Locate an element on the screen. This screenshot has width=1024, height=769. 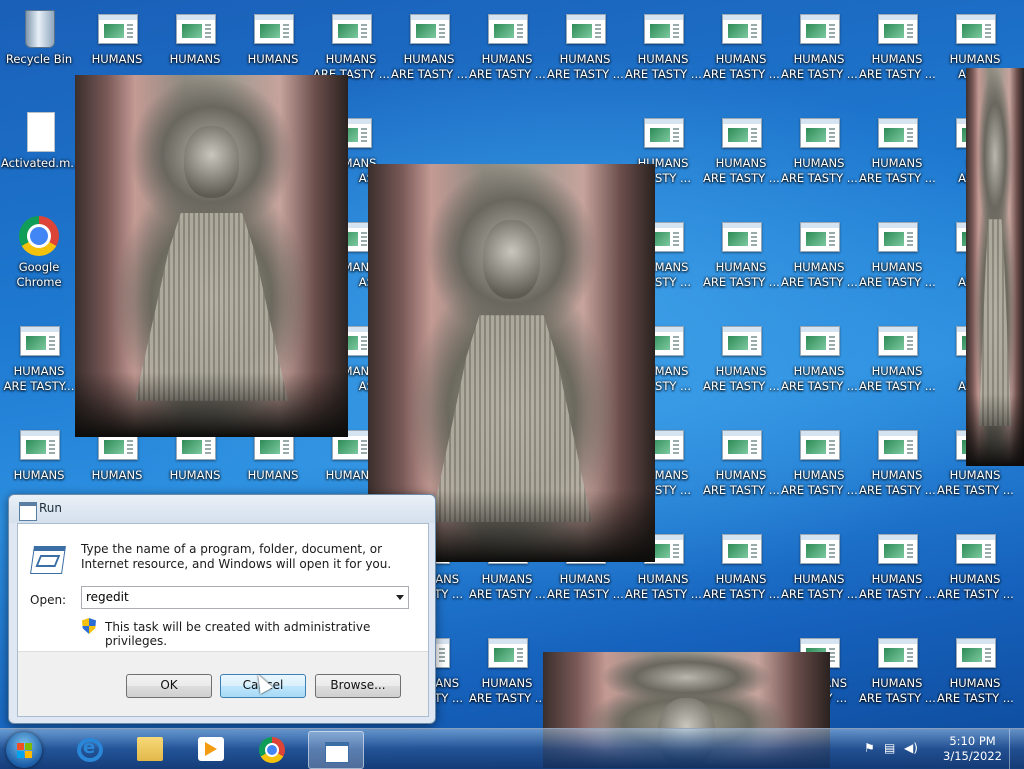
doll-dress is located at coordinates (511, 419).